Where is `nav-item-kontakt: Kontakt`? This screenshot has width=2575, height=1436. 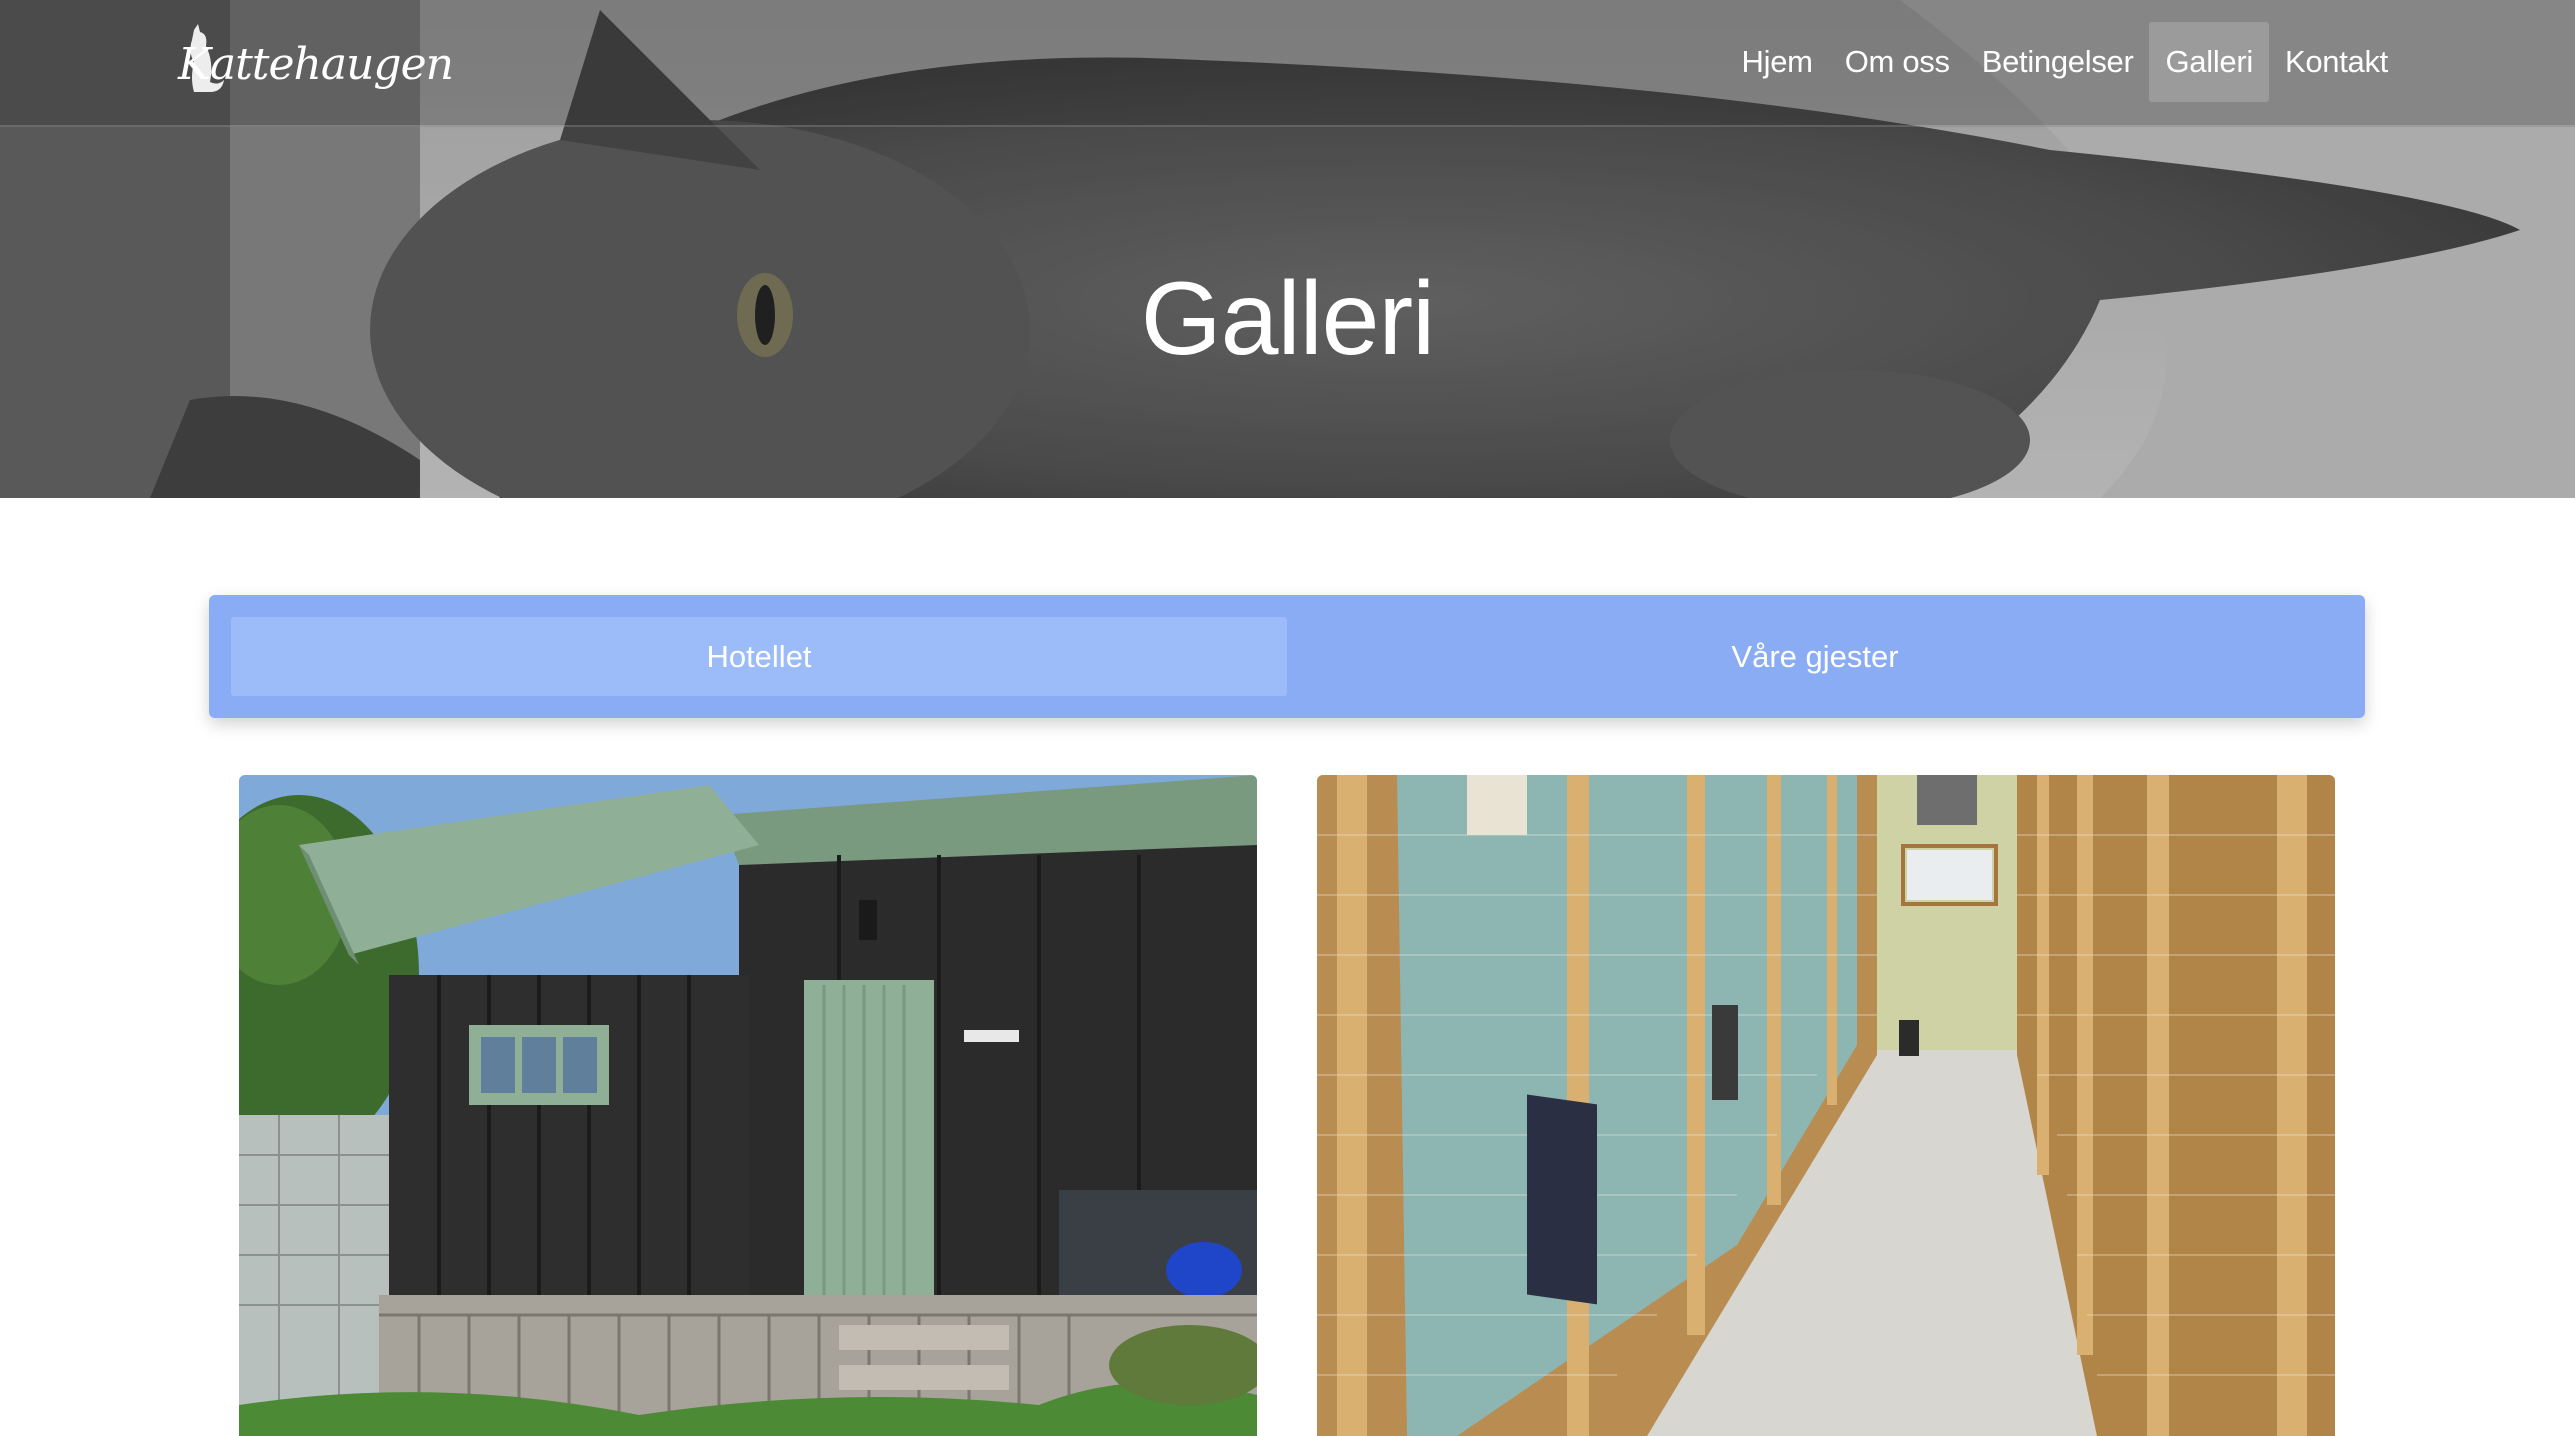 nav-item-kontakt: Kontakt is located at coordinates (2336, 62).